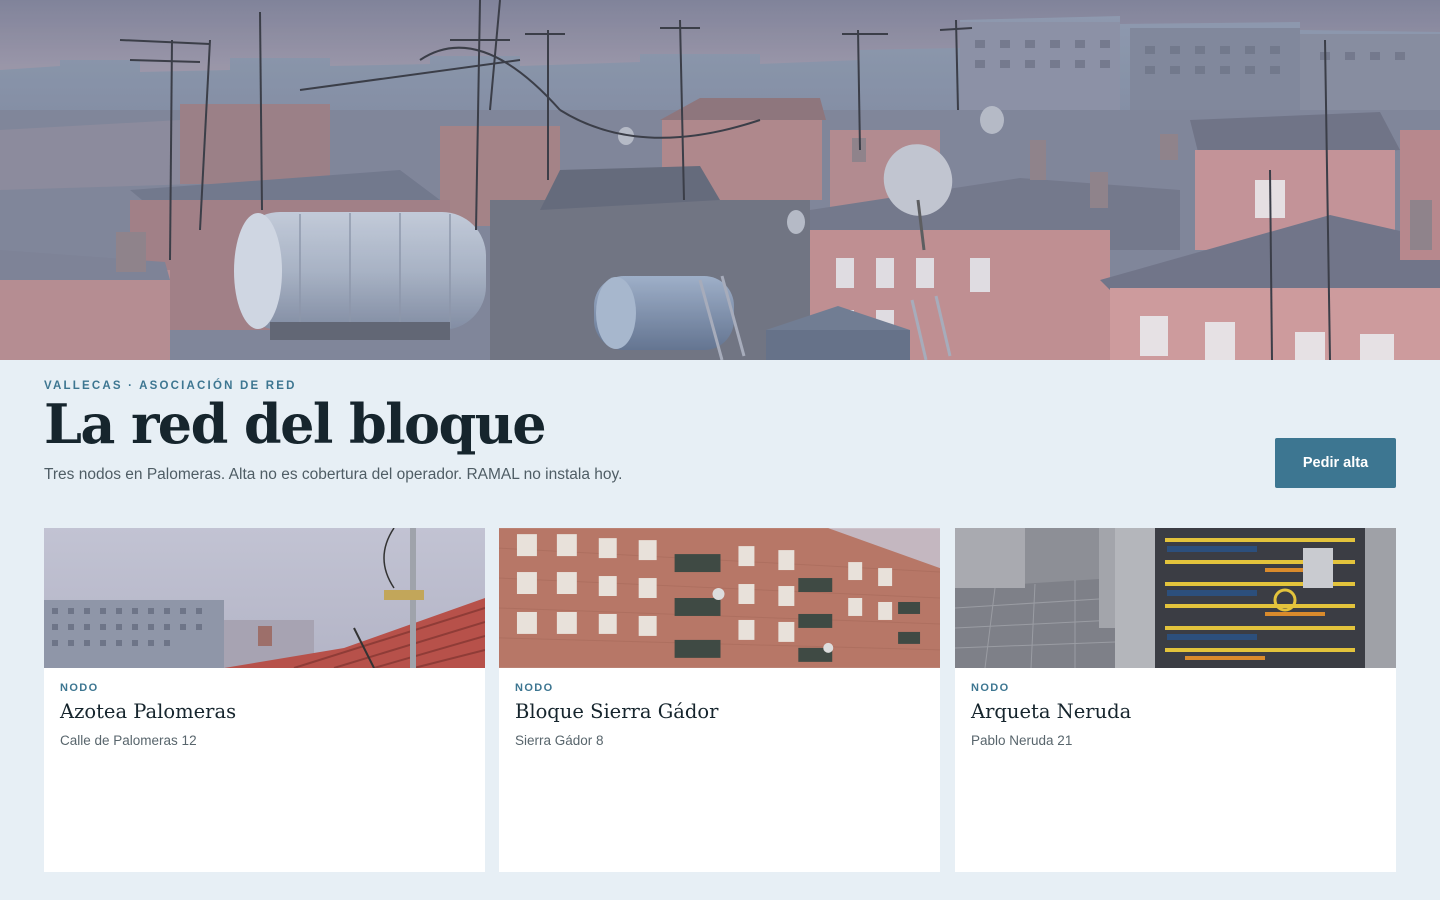 This screenshot has width=1440, height=900. I want to click on node-name: Arqueta Neruda, so click(1051, 711).